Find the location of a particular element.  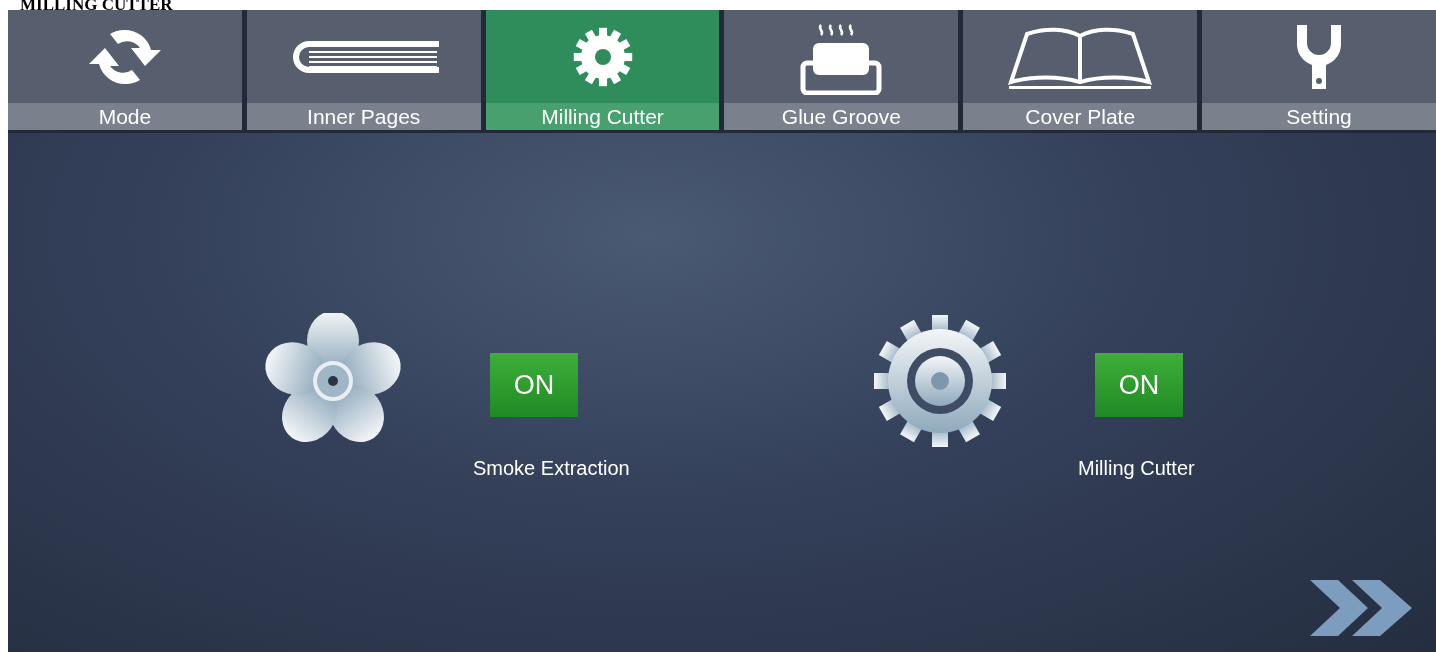

tab: Setting is located at coordinates (1319, 70).